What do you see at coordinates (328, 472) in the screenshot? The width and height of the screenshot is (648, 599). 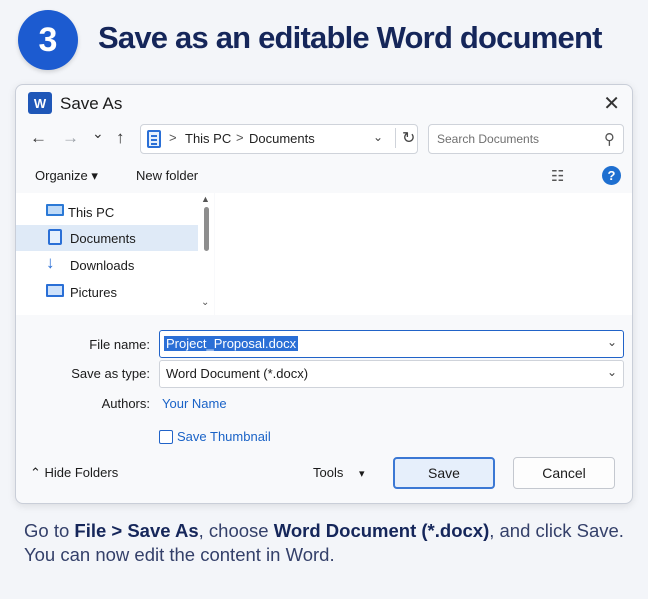 I see `tools-label: Tools` at bounding box center [328, 472].